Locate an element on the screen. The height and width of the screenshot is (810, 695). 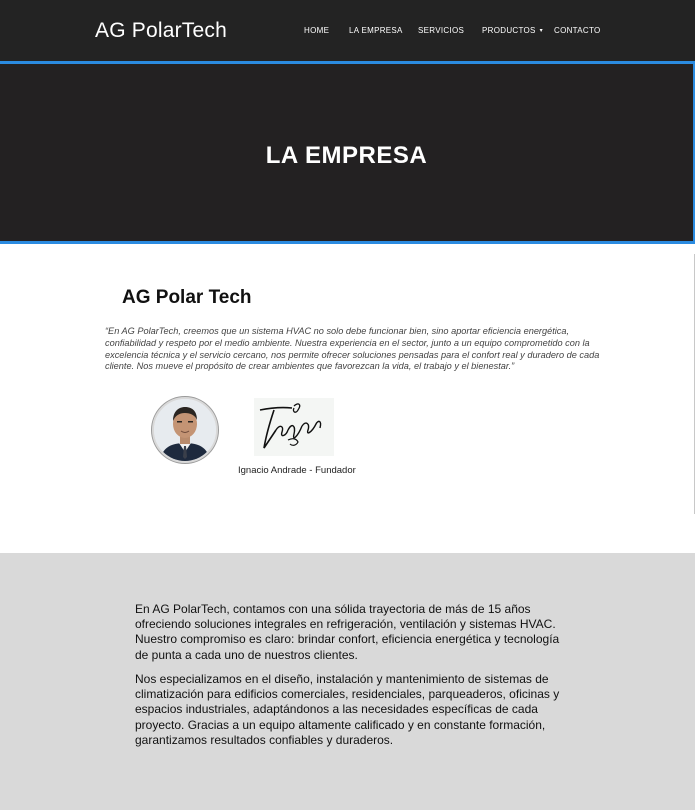
page-title: LA EMPRESA is located at coordinates (346, 155).